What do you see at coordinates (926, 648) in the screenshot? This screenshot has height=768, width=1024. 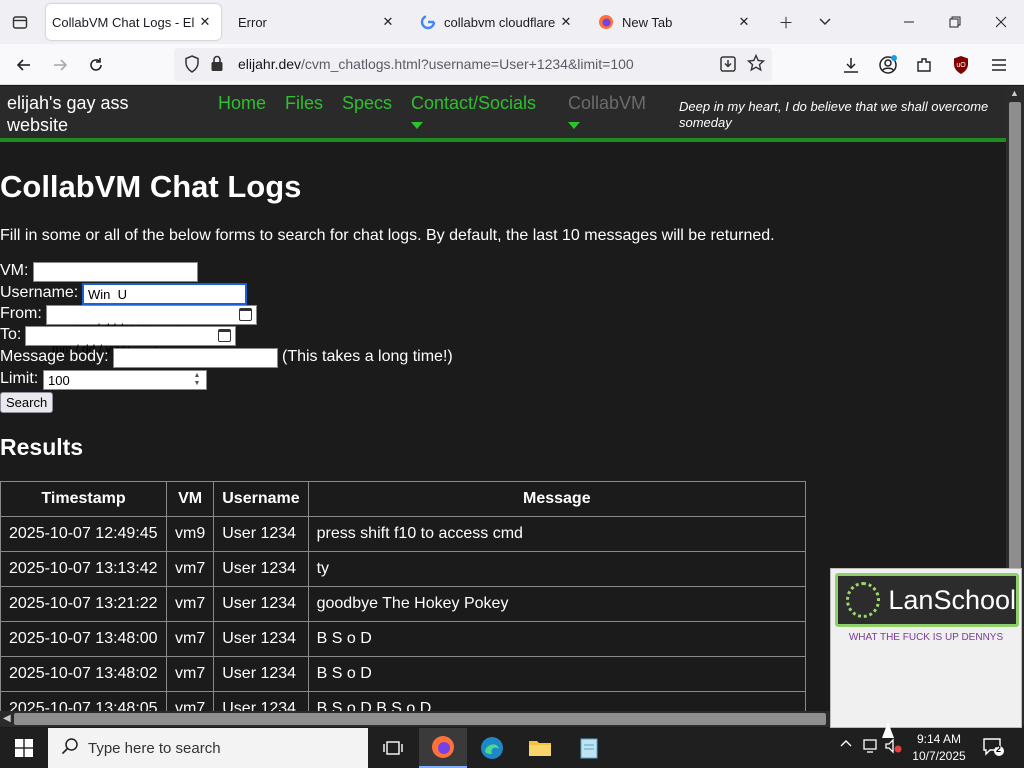 I see `lanschool-message-window: LanSchool WHAT THE FUCK IS UP DENNYS` at bounding box center [926, 648].